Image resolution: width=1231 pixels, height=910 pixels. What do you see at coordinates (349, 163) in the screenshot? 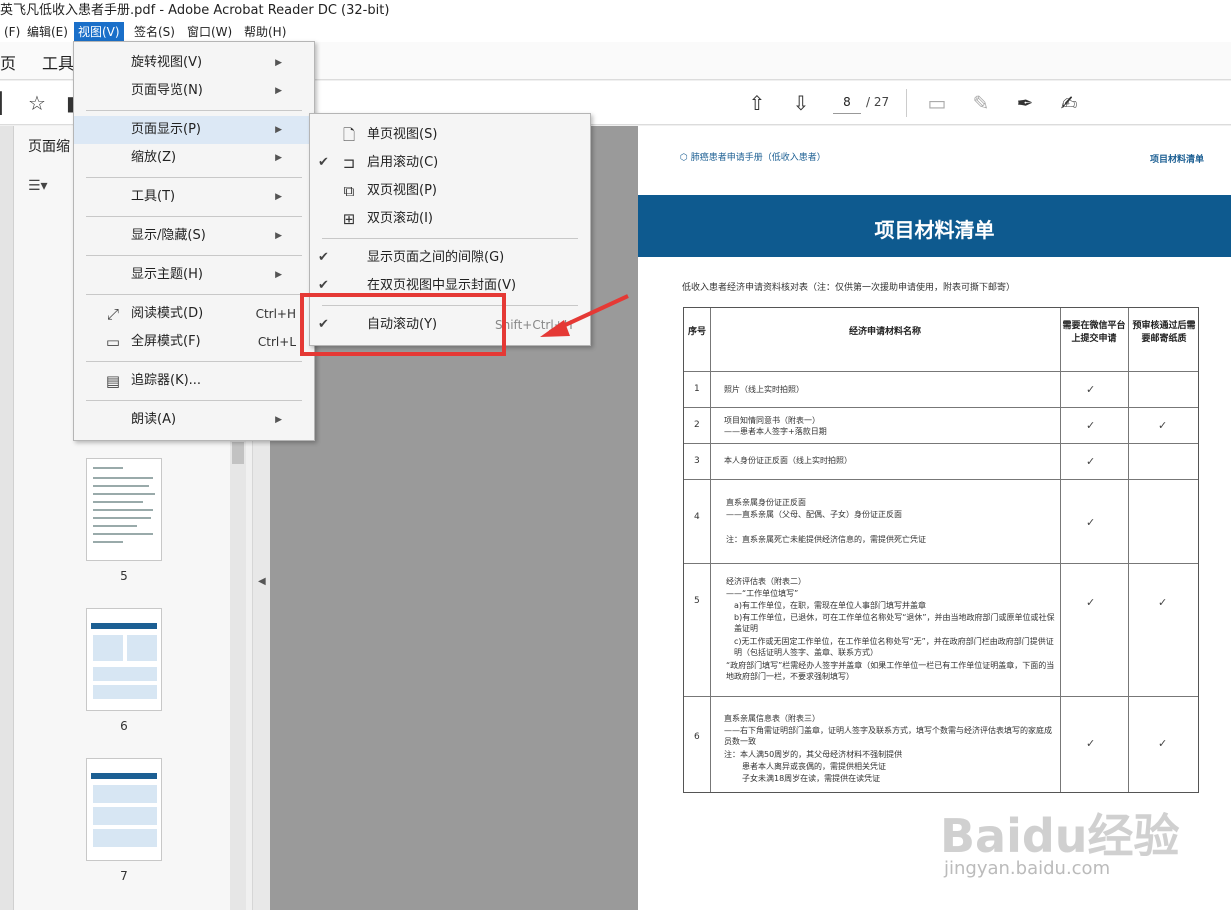
I see `scrolling-page-icon: ⊐` at bounding box center [349, 163].